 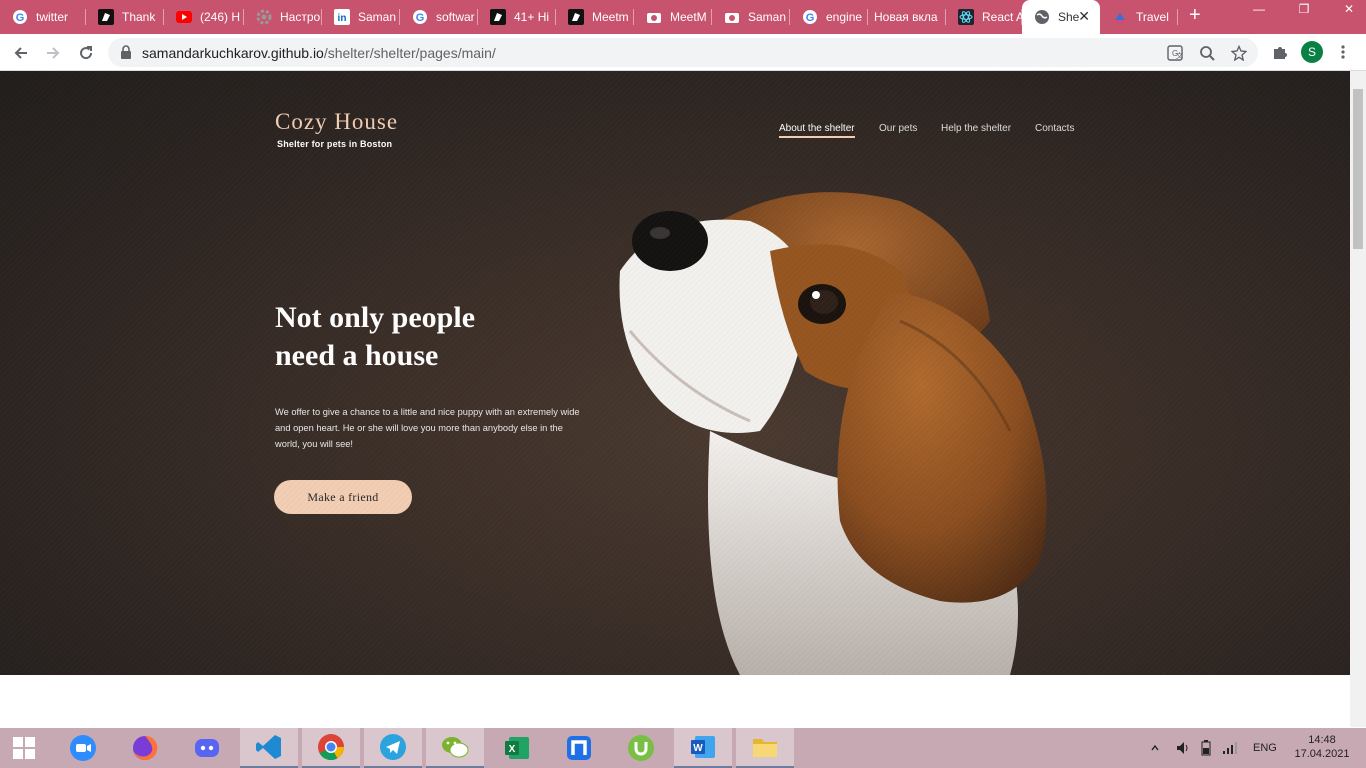 I want to click on nav-our-pets: Our pets, so click(x=898, y=128).